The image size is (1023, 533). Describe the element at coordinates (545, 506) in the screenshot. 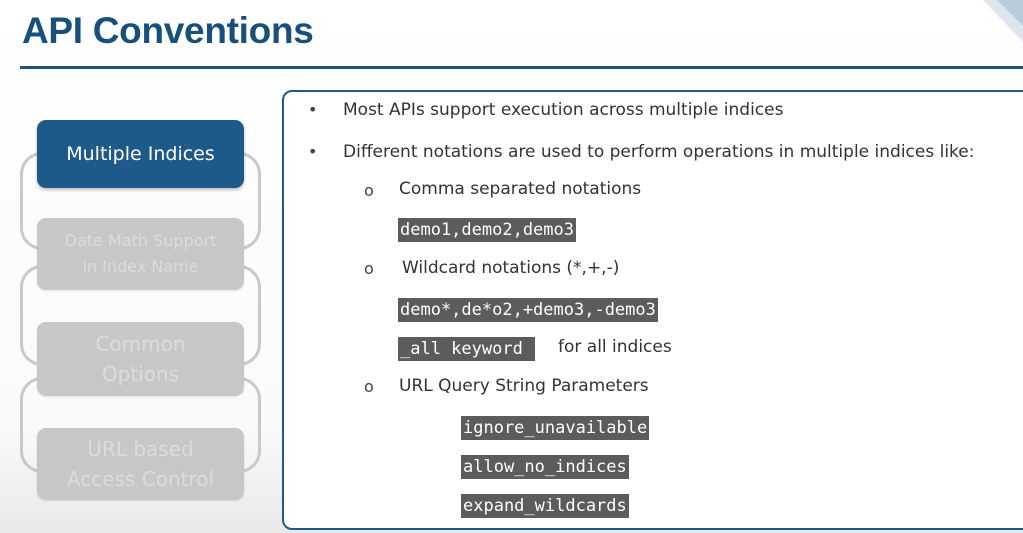

I see `code-snippet: expand_wildcards` at that location.